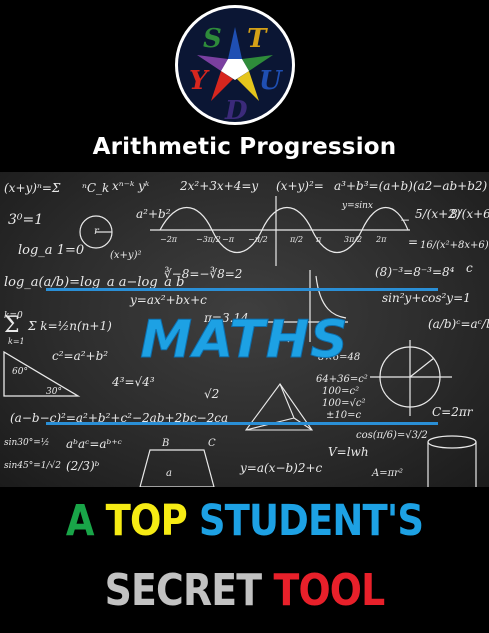  What do you see at coordinates (452, 461) in the screenshot?
I see `cylinder-sketch` at bounding box center [452, 461].